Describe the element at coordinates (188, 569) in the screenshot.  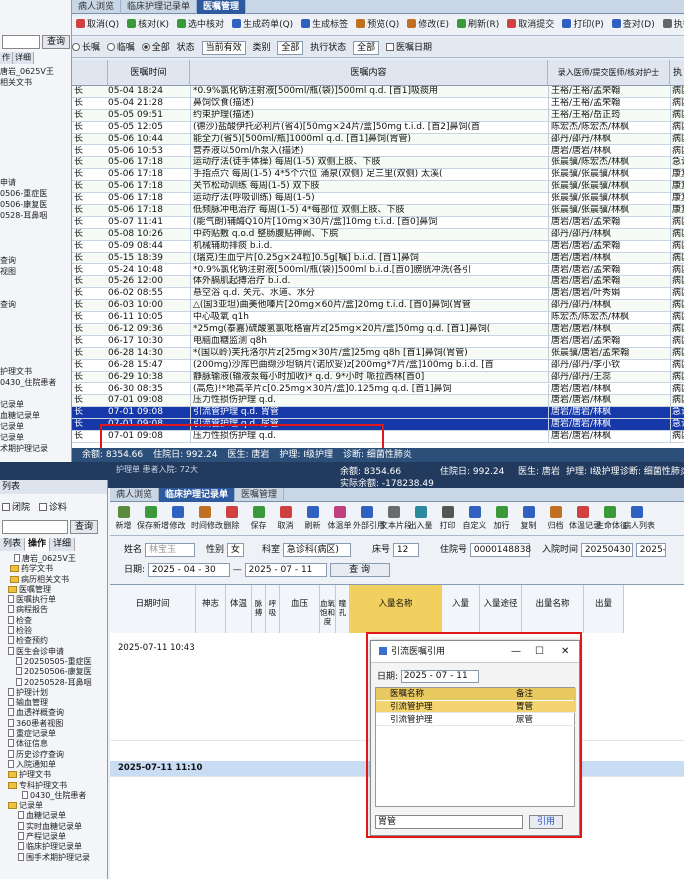
I see `date-from-input: 2025 - 04 - 30` at that location.